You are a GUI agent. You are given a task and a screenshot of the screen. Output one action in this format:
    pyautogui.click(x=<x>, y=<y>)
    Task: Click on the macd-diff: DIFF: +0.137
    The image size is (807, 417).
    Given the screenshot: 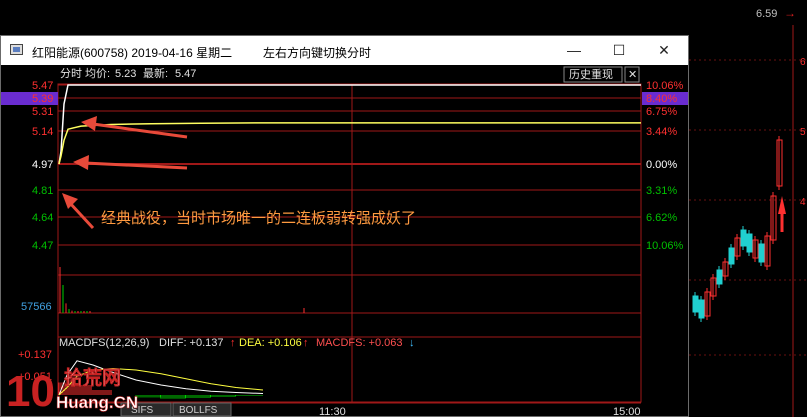 What is the action you would take?
    pyautogui.click(x=191, y=343)
    